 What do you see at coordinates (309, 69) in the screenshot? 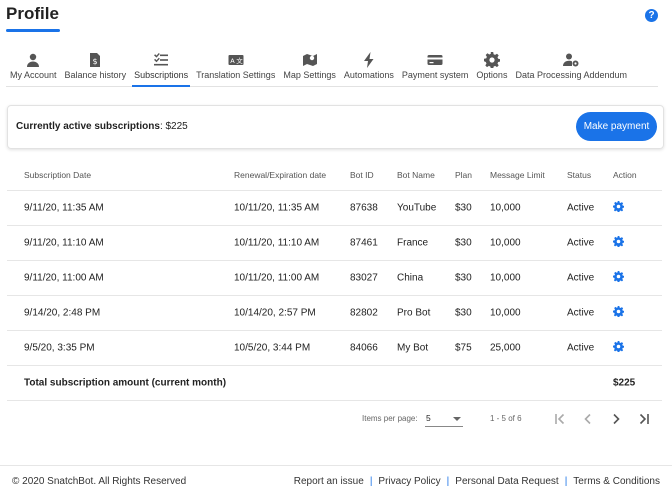
I see `tab-map-settings: Map Settings` at bounding box center [309, 69].